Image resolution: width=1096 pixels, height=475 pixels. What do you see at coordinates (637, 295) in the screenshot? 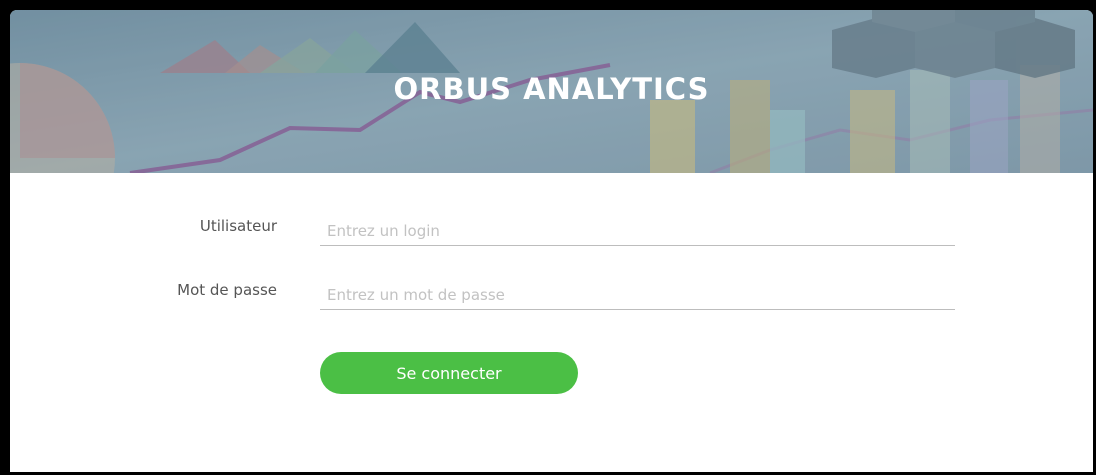
I see `password-input` at bounding box center [637, 295].